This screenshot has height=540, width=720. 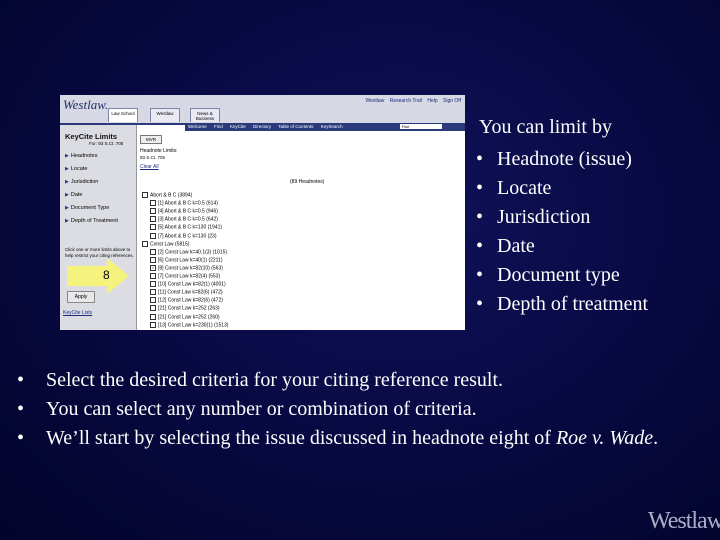 I want to click on headnote-row: [21] Const Law k=252 (263), so click(x=185, y=308).